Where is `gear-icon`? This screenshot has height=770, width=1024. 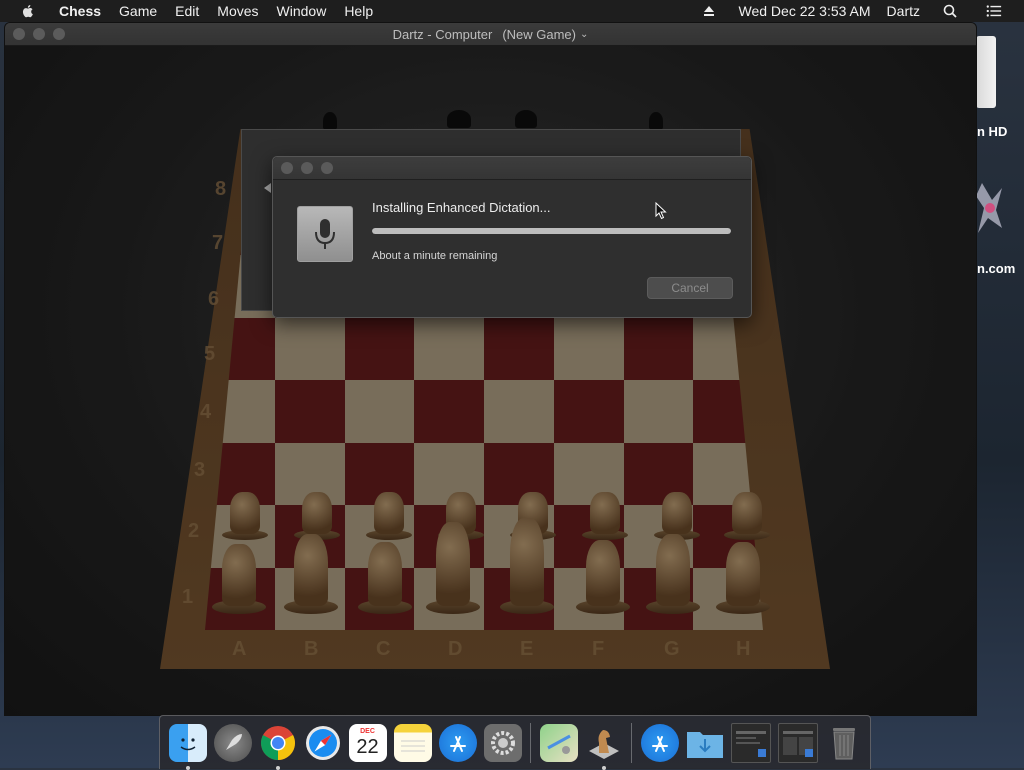 gear-icon is located at coordinates (502, 742).